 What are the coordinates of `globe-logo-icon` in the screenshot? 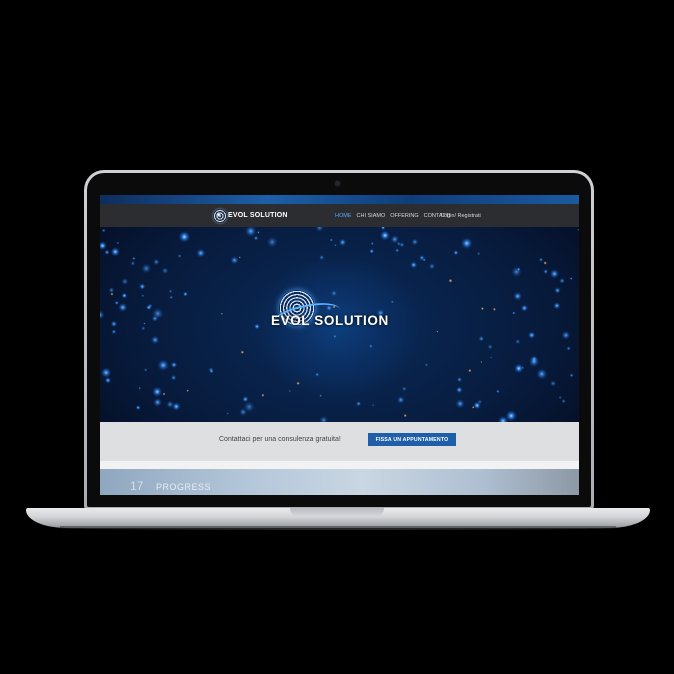 It's located at (220, 215).